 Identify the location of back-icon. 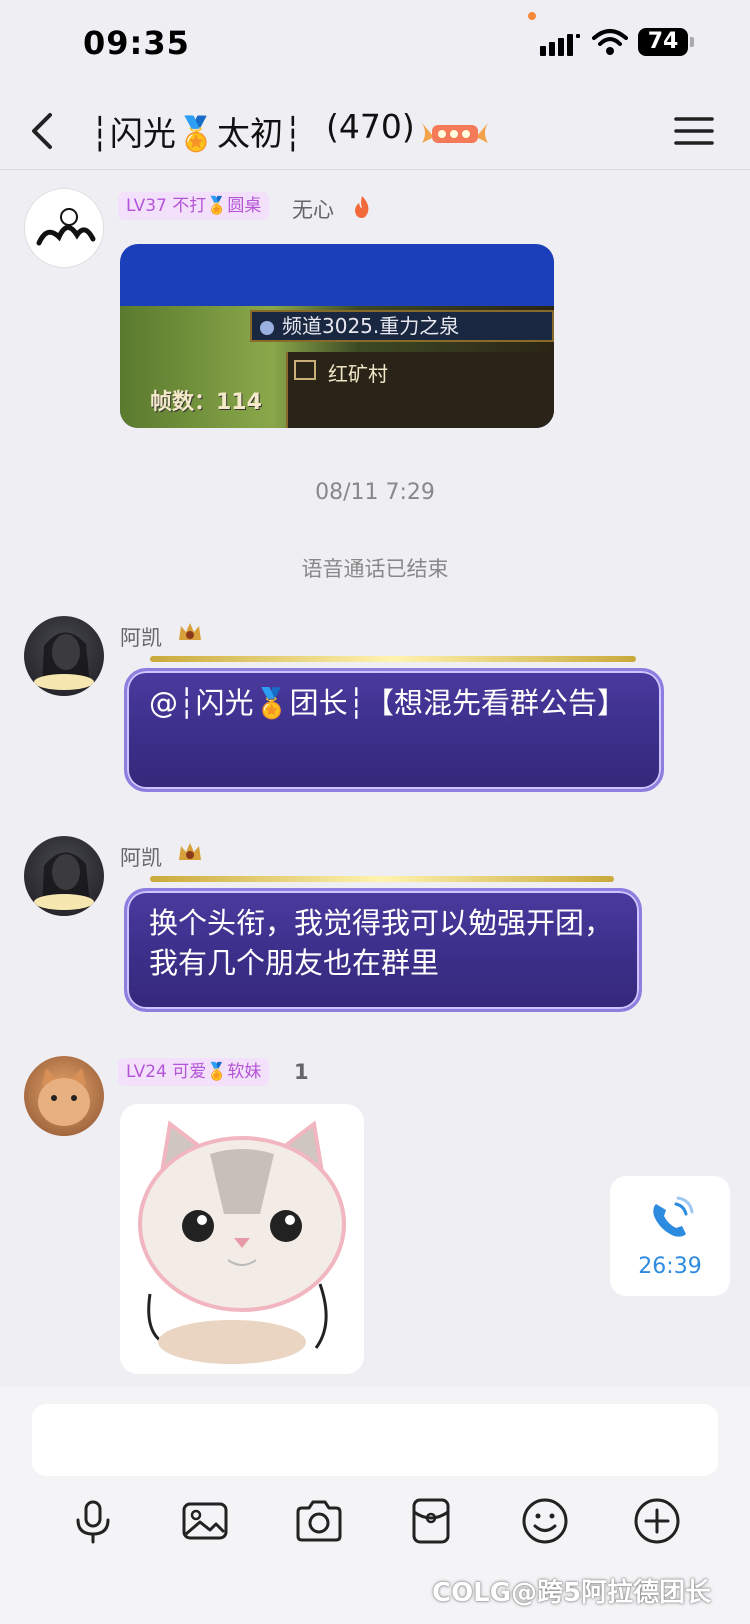
(44, 131).